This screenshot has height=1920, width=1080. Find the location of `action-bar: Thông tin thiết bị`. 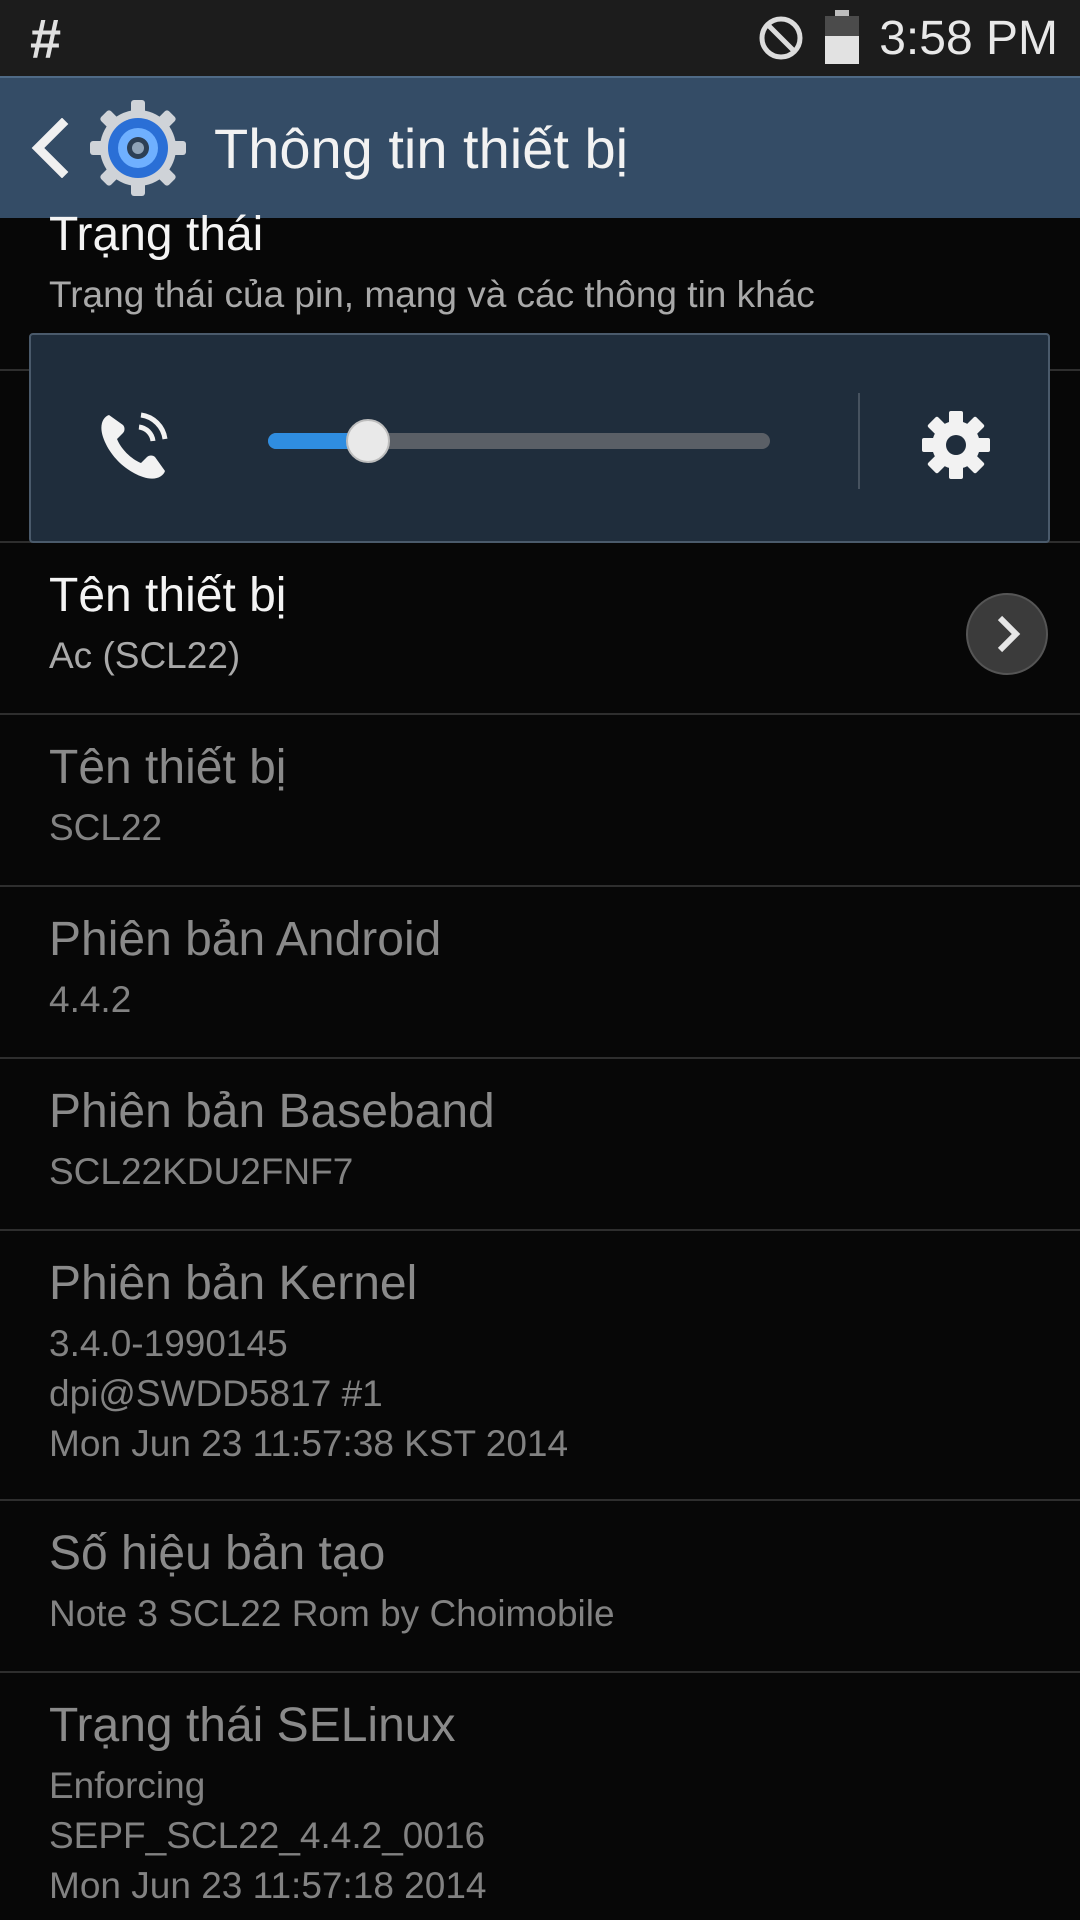

action-bar: Thông tin thiết bị is located at coordinates (540, 147).